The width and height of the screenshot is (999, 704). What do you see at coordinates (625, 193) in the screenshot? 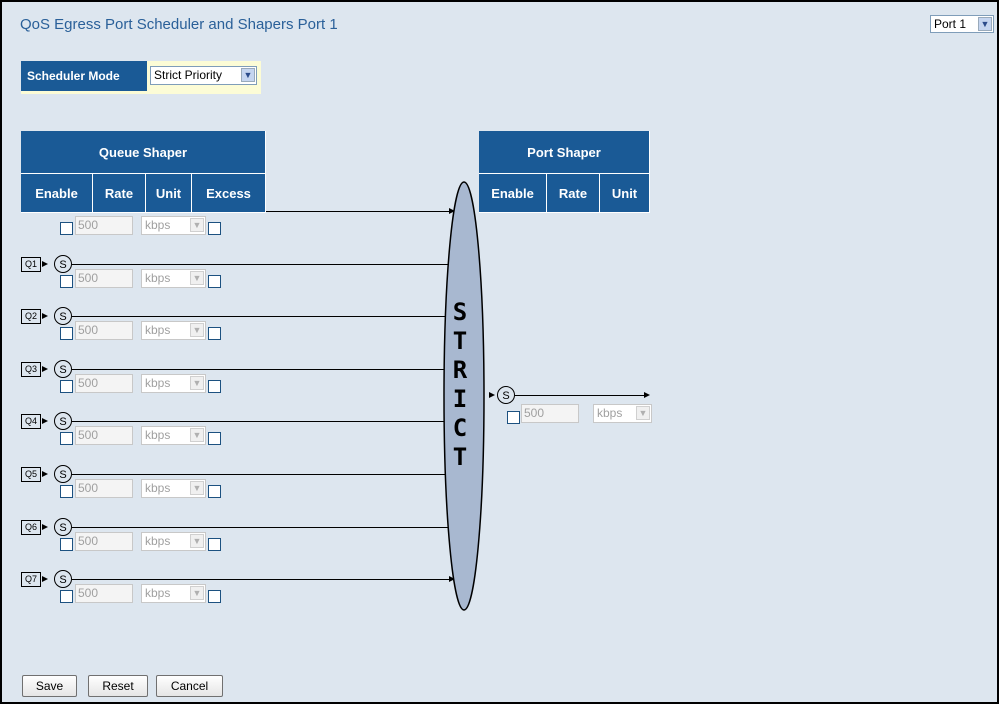
I see `port-col-unit: Unit` at bounding box center [625, 193].